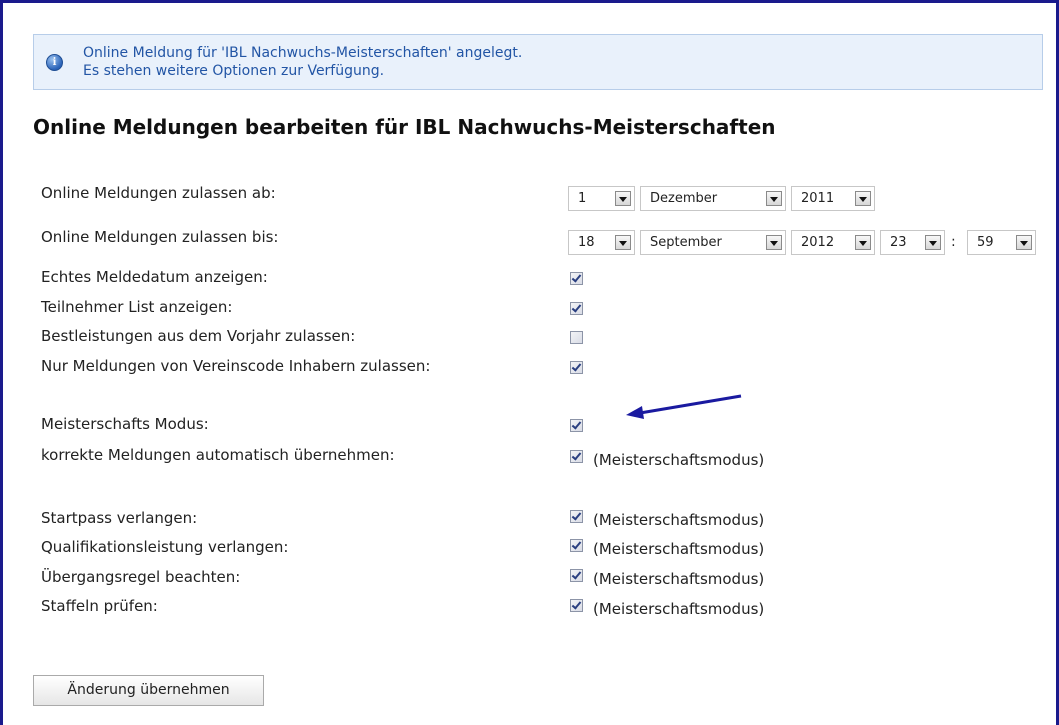 The width and height of the screenshot is (1059, 725). I want to click on auto-accept-note: (Meisterschaftsmodus), so click(679, 460).